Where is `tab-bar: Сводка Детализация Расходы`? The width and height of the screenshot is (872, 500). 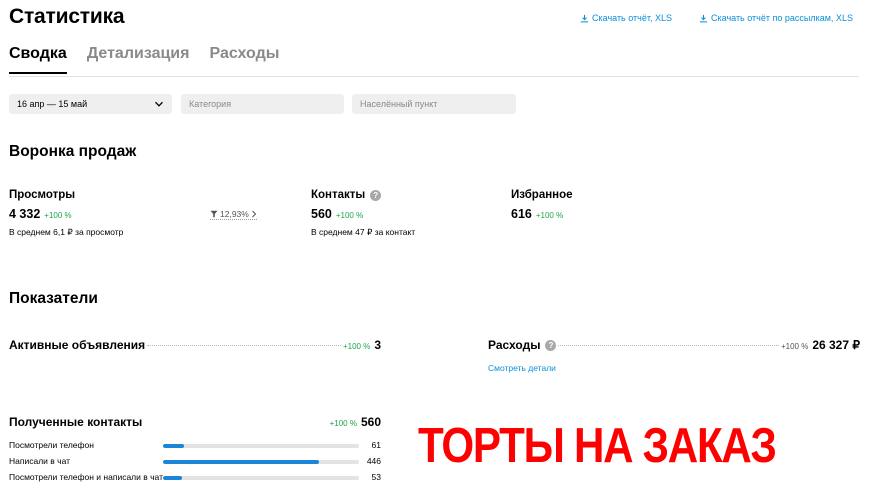
tab-bar: Сводка Детализация Расходы is located at coordinates (144, 59).